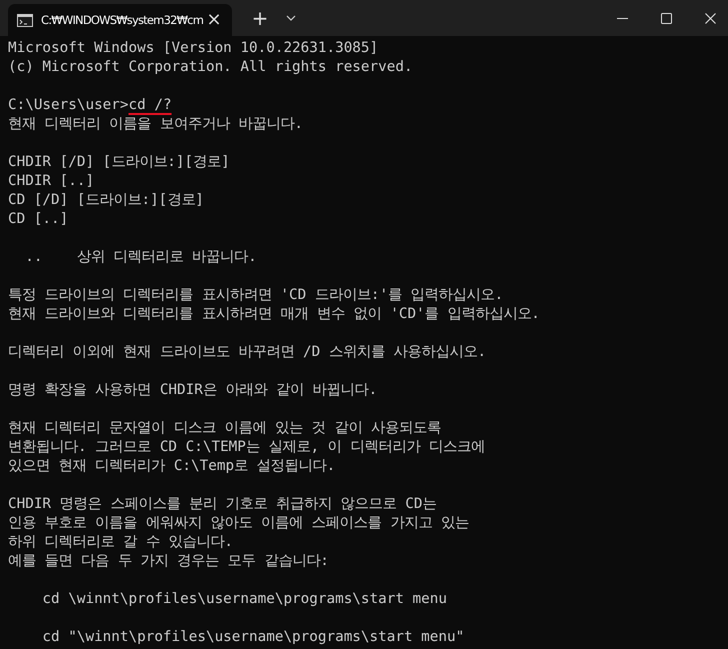  I want to click on output-line: .. 상위 디렉터리로 바꿉니다., so click(140, 257).